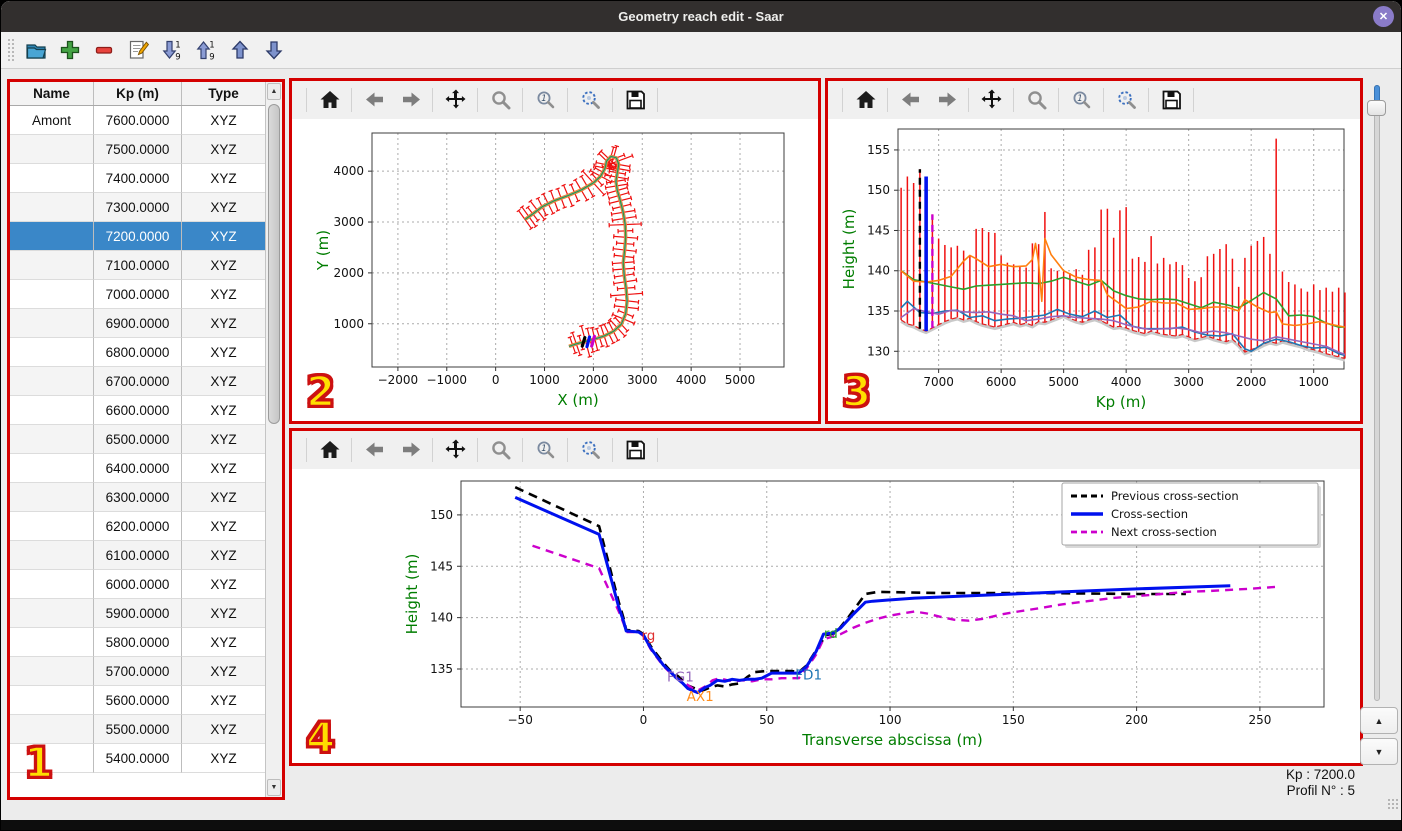 This screenshot has height=831, width=1402. I want to click on svg-text: 2000, so click(593, 380).